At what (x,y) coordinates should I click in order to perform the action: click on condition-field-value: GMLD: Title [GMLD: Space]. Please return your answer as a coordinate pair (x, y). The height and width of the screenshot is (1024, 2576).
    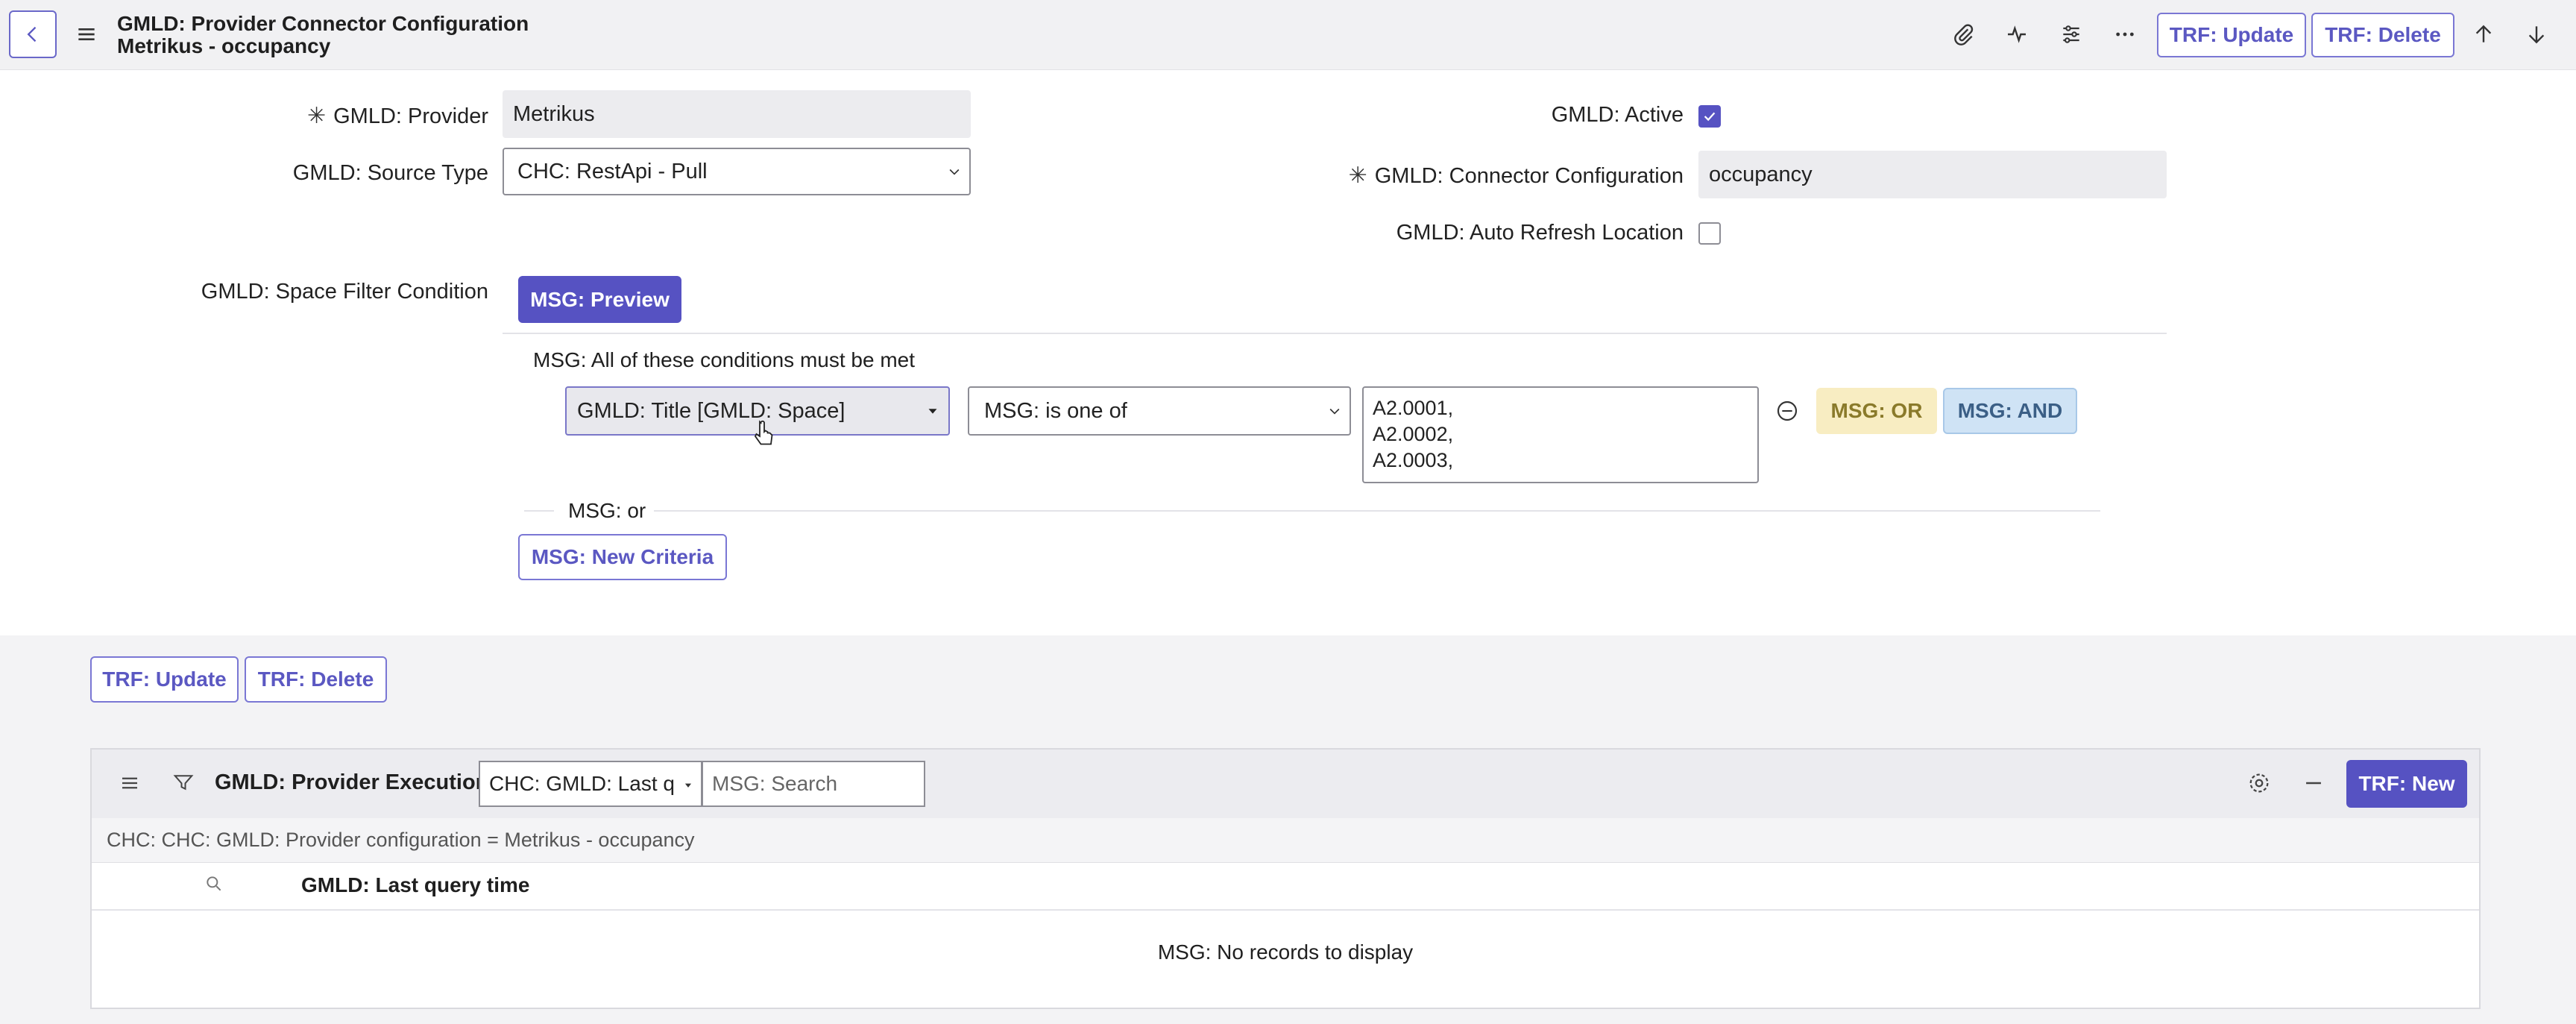
    Looking at the image, I should click on (711, 410).